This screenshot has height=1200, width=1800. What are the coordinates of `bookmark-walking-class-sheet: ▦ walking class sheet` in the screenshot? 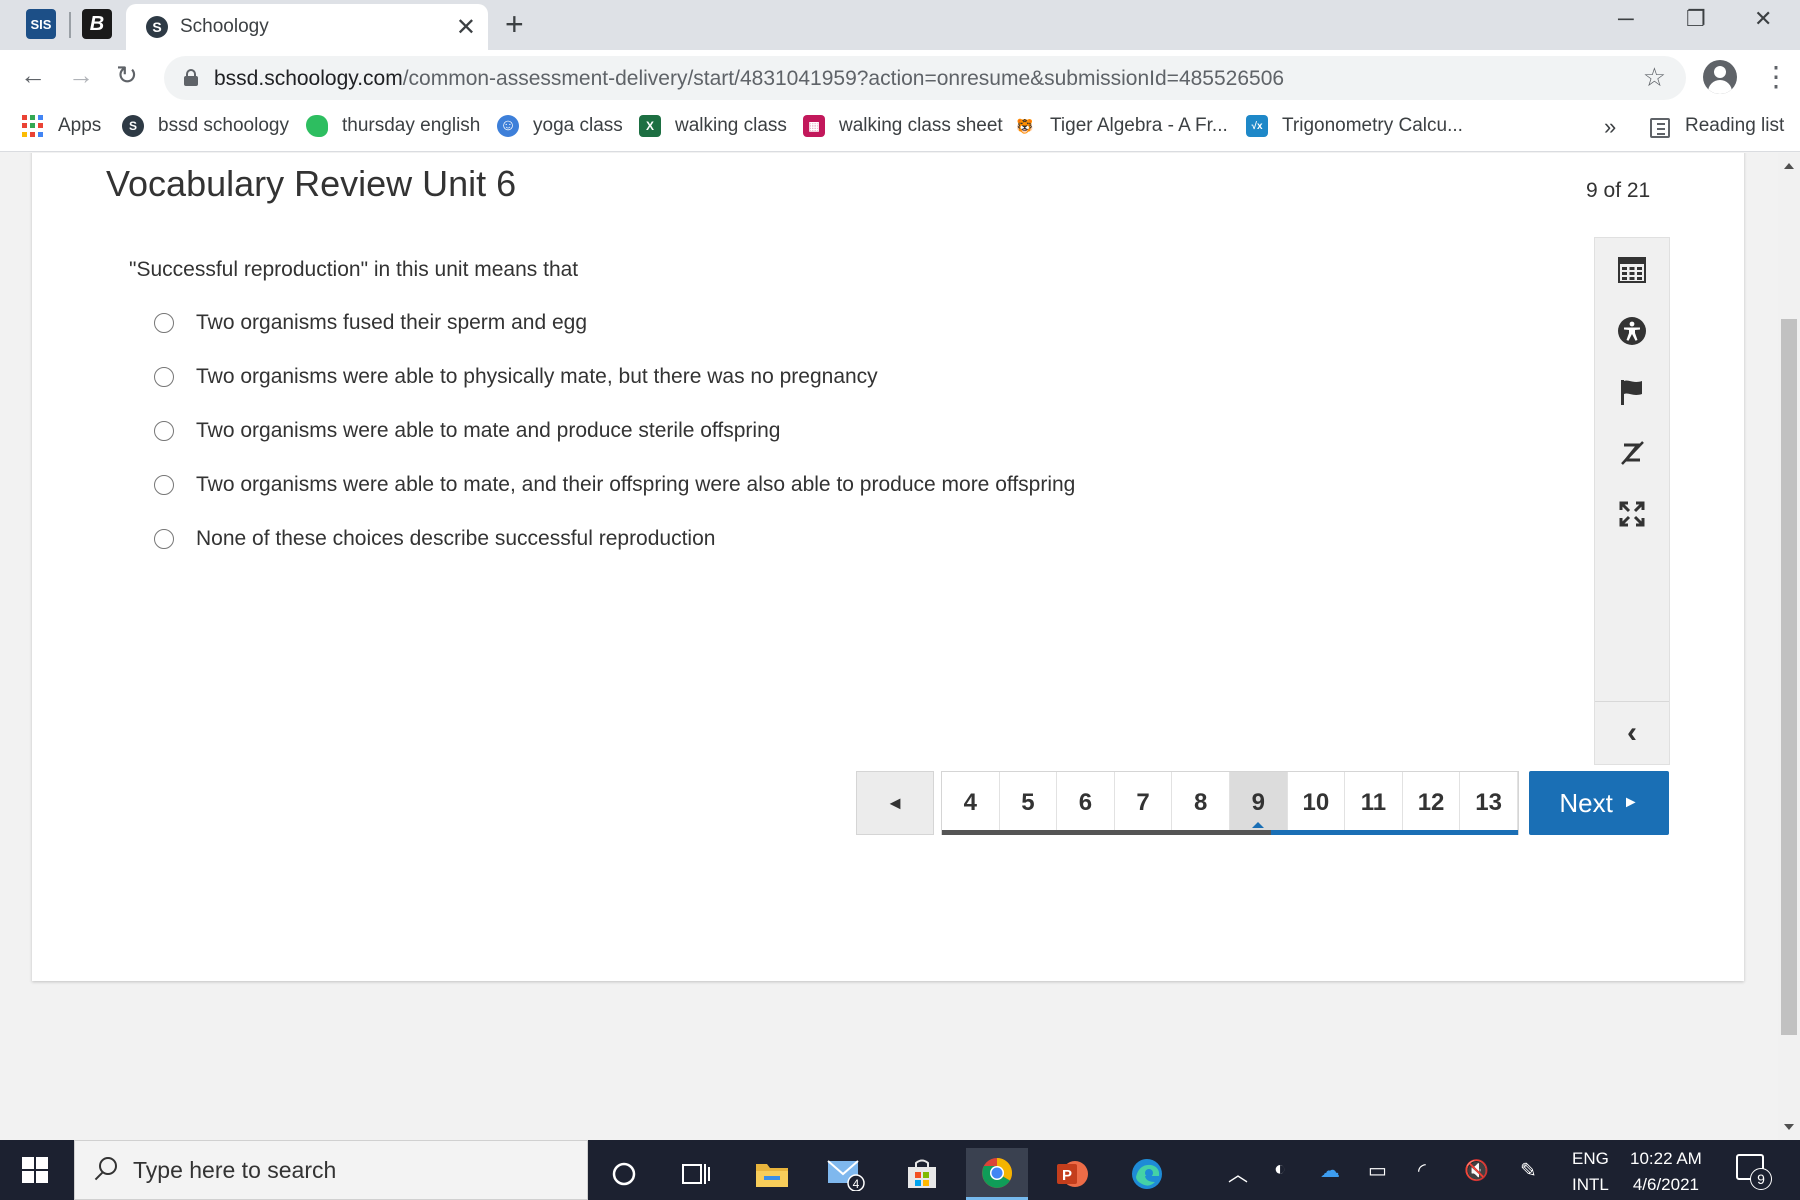 It's located at (903, 126).